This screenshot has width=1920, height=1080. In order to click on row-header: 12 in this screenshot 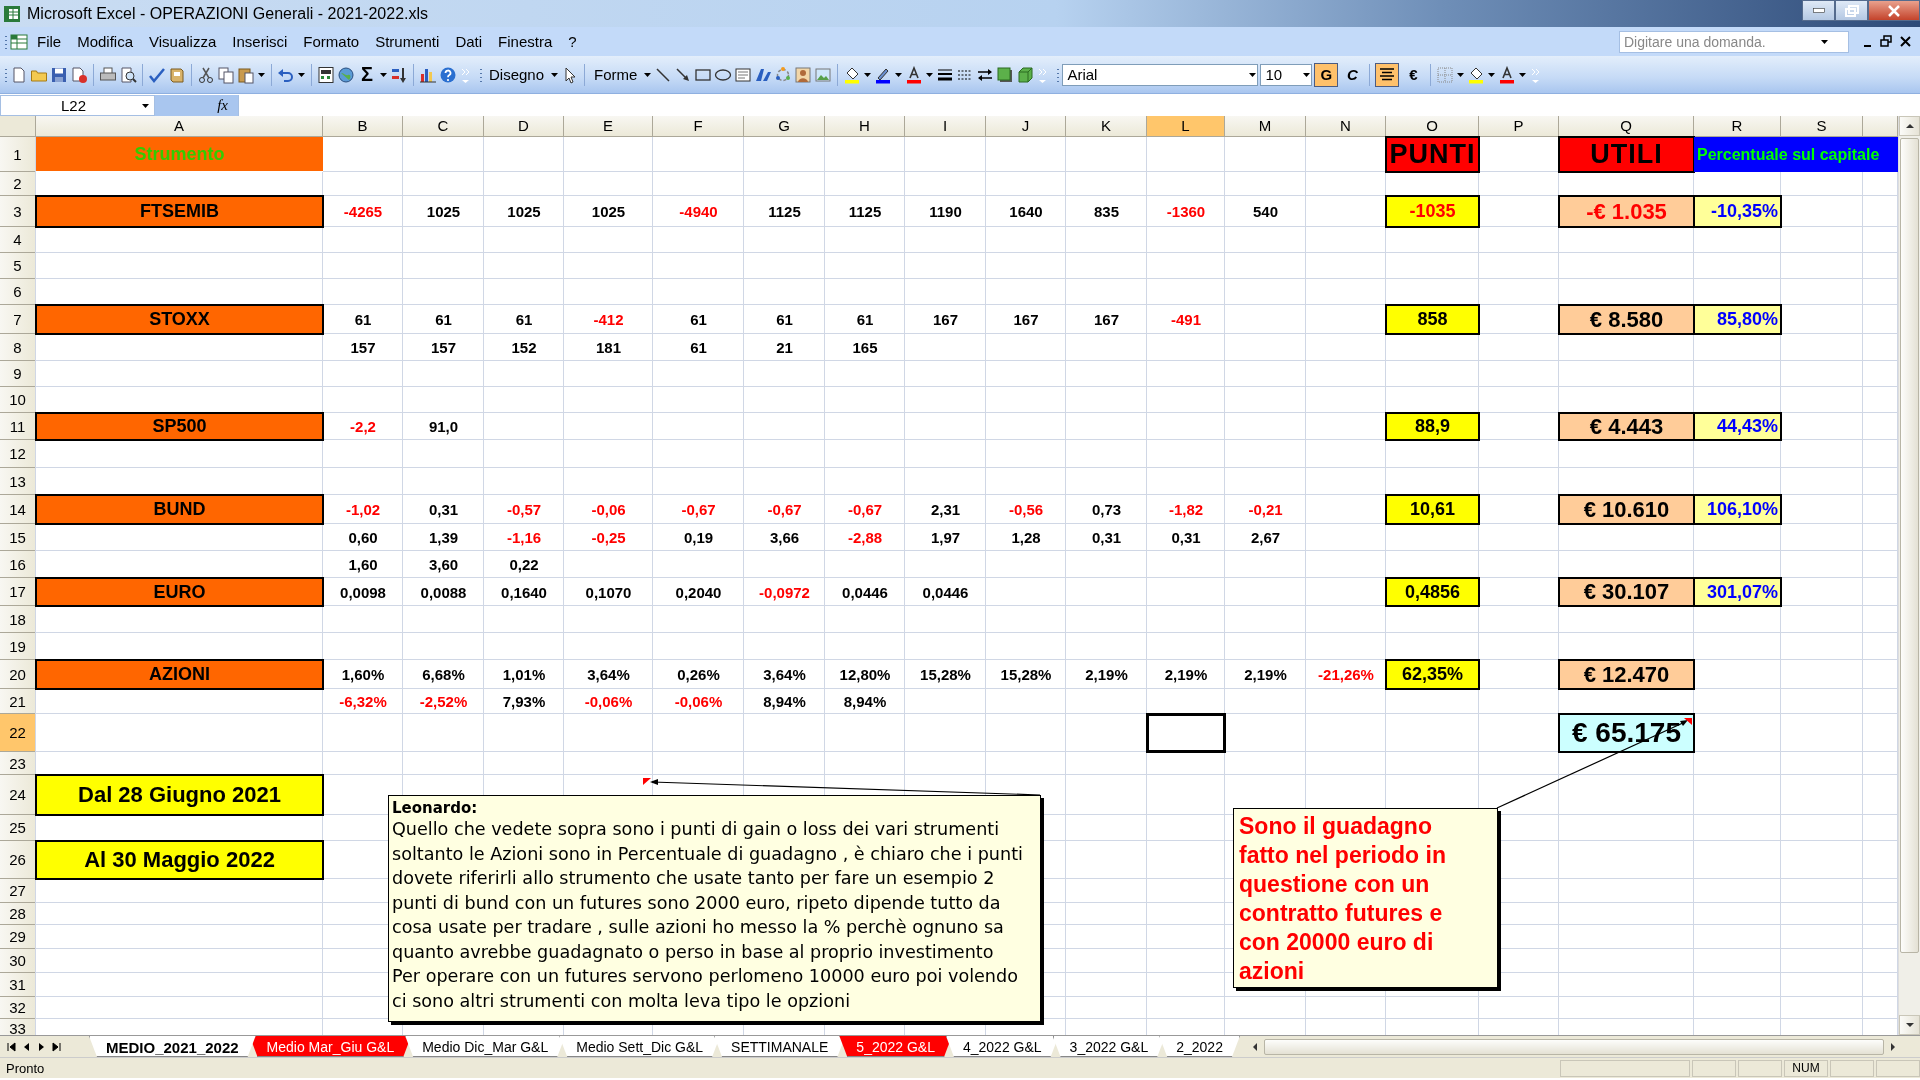, I will do `click(18, 454)`.